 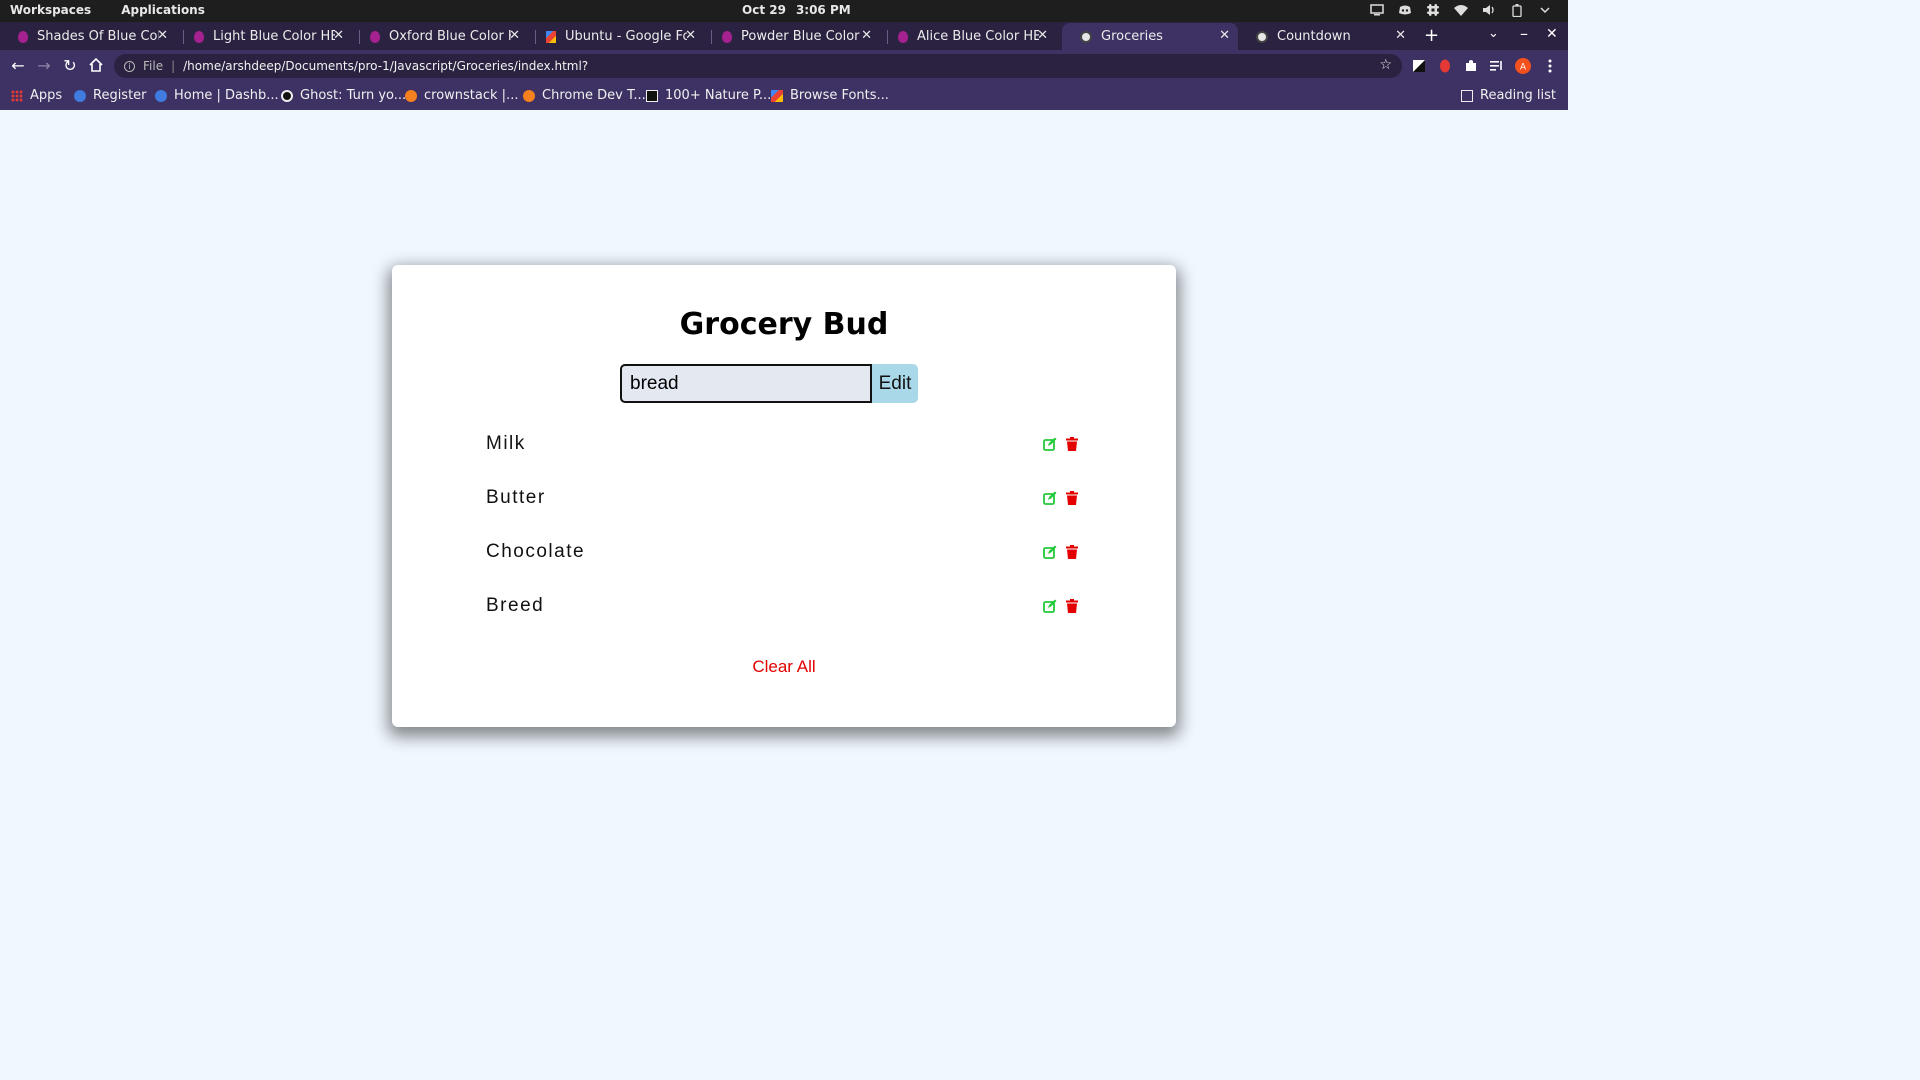 What do you see at coordinates (411, 95) in the screenshot?
I see `crownstack-logo-icon` at bounding box center [411, 95].